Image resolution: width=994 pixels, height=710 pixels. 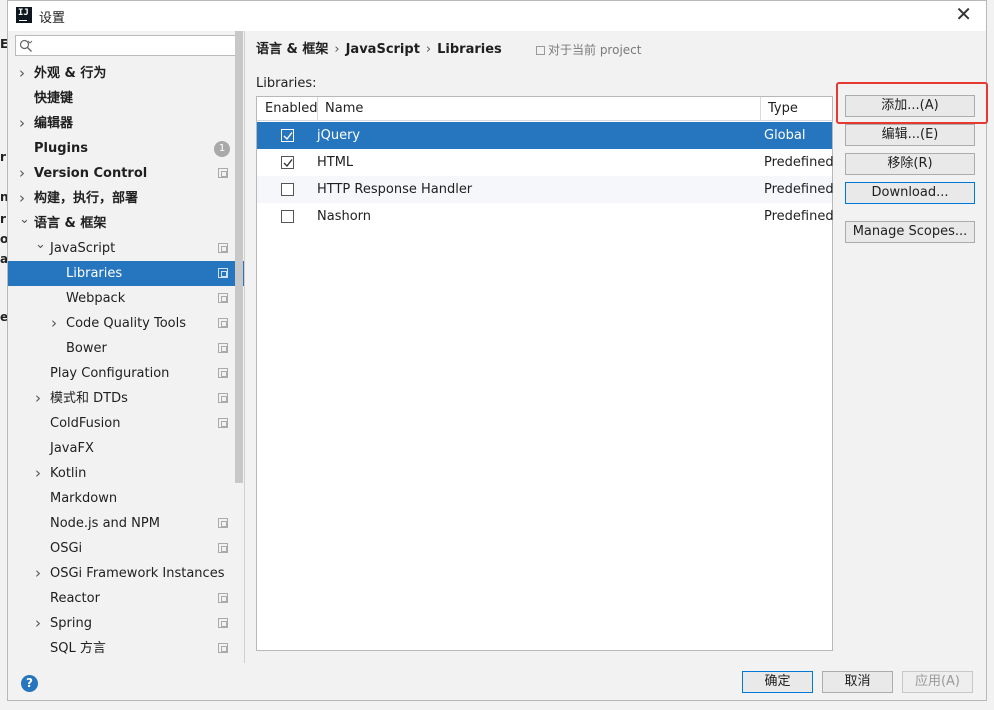 I want to click on tree-item-label: OSGi Framework Instances, so click(x=137, y=573).